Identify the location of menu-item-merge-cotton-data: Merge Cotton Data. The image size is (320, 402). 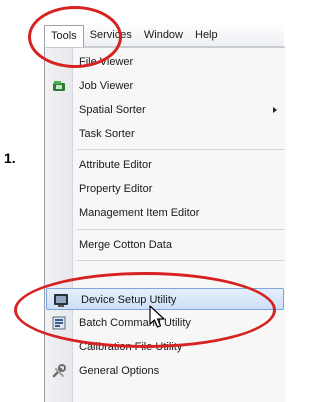
(165, 245).